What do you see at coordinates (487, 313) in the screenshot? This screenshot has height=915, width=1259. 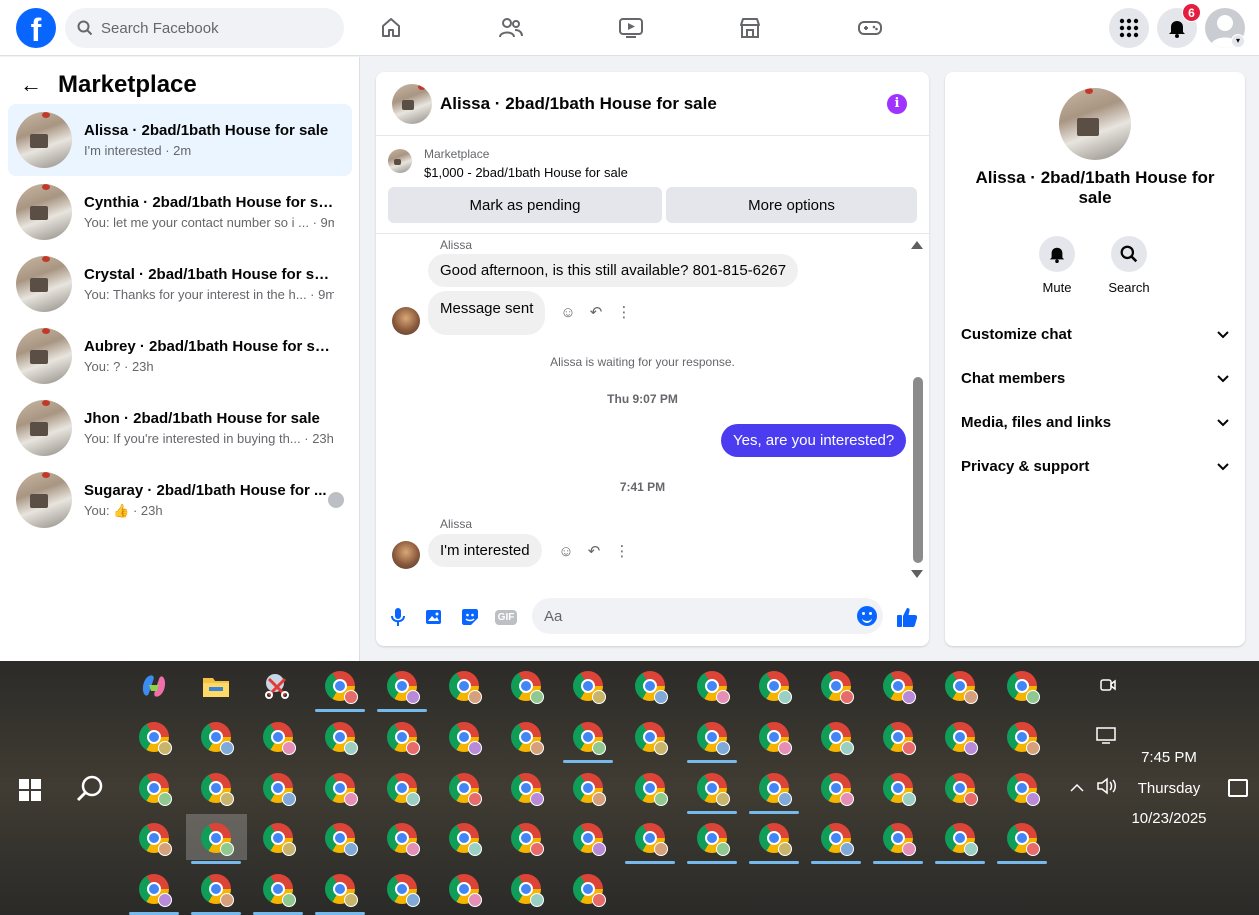 I see `incoming-message: Message sent` at bounding box center [487, 313].